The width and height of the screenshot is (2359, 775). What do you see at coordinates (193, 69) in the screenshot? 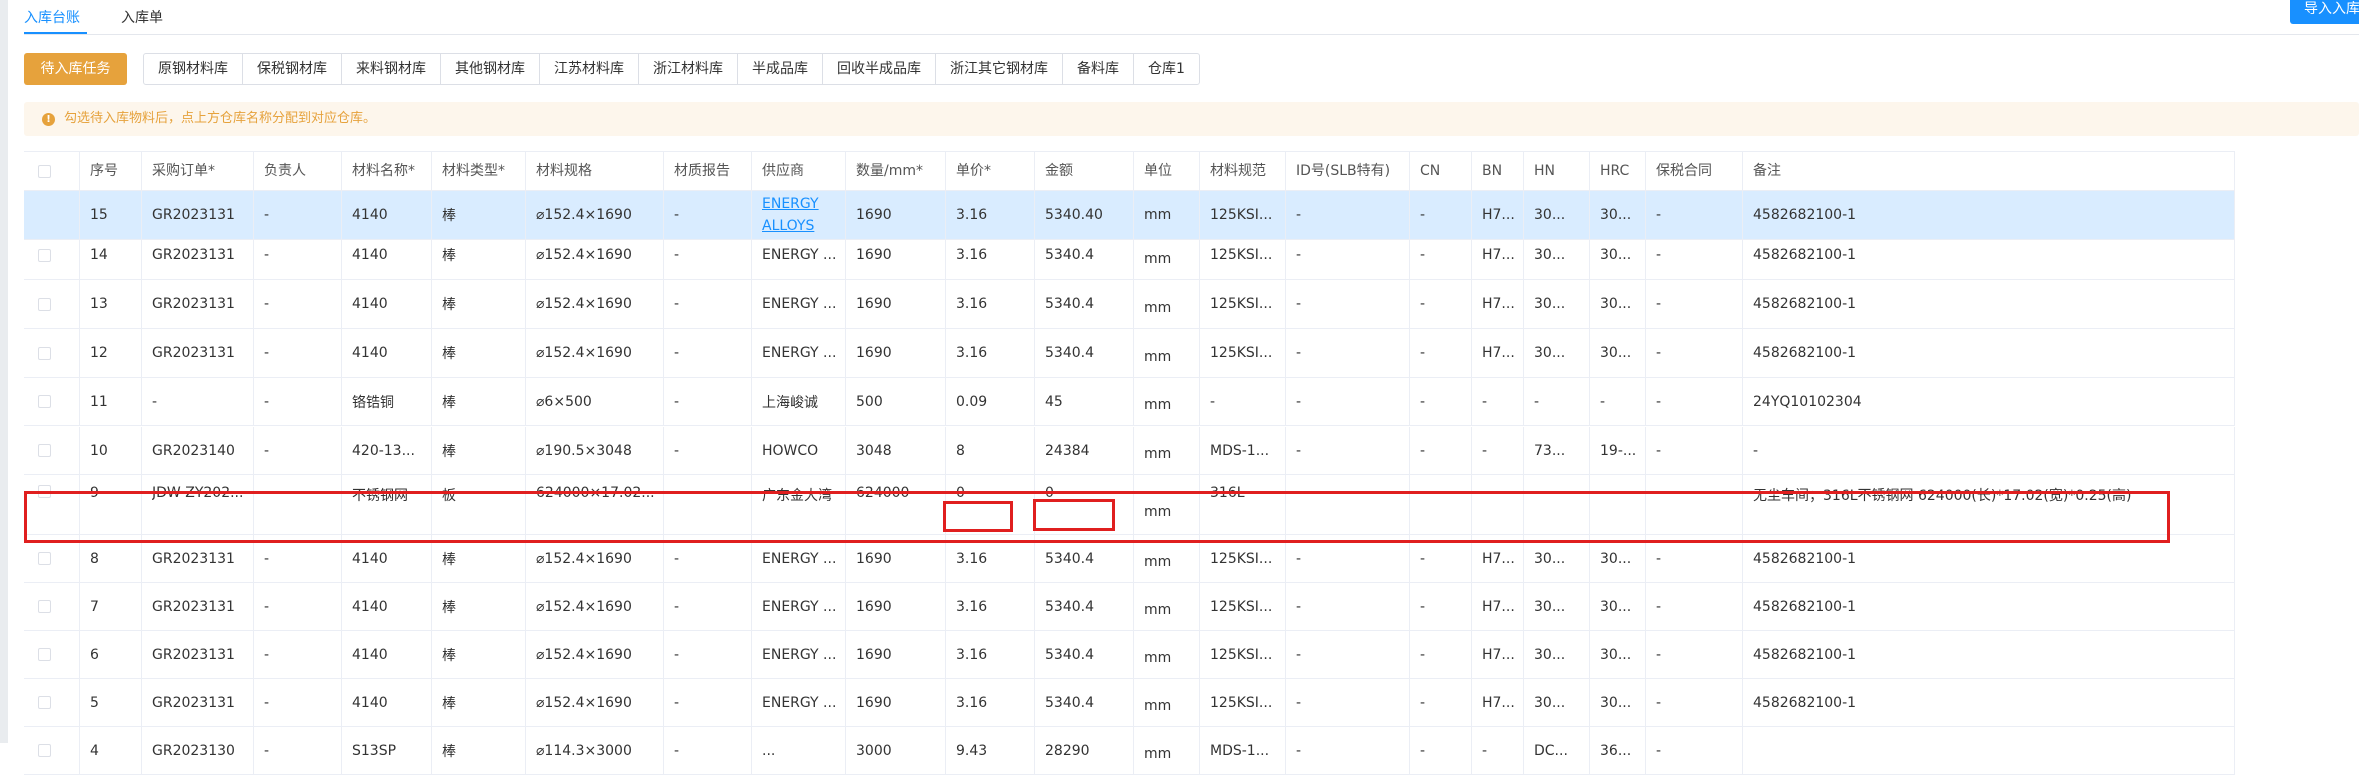
I see `warehouse-button: 原钢材料库` at bounding box center [193, 69].